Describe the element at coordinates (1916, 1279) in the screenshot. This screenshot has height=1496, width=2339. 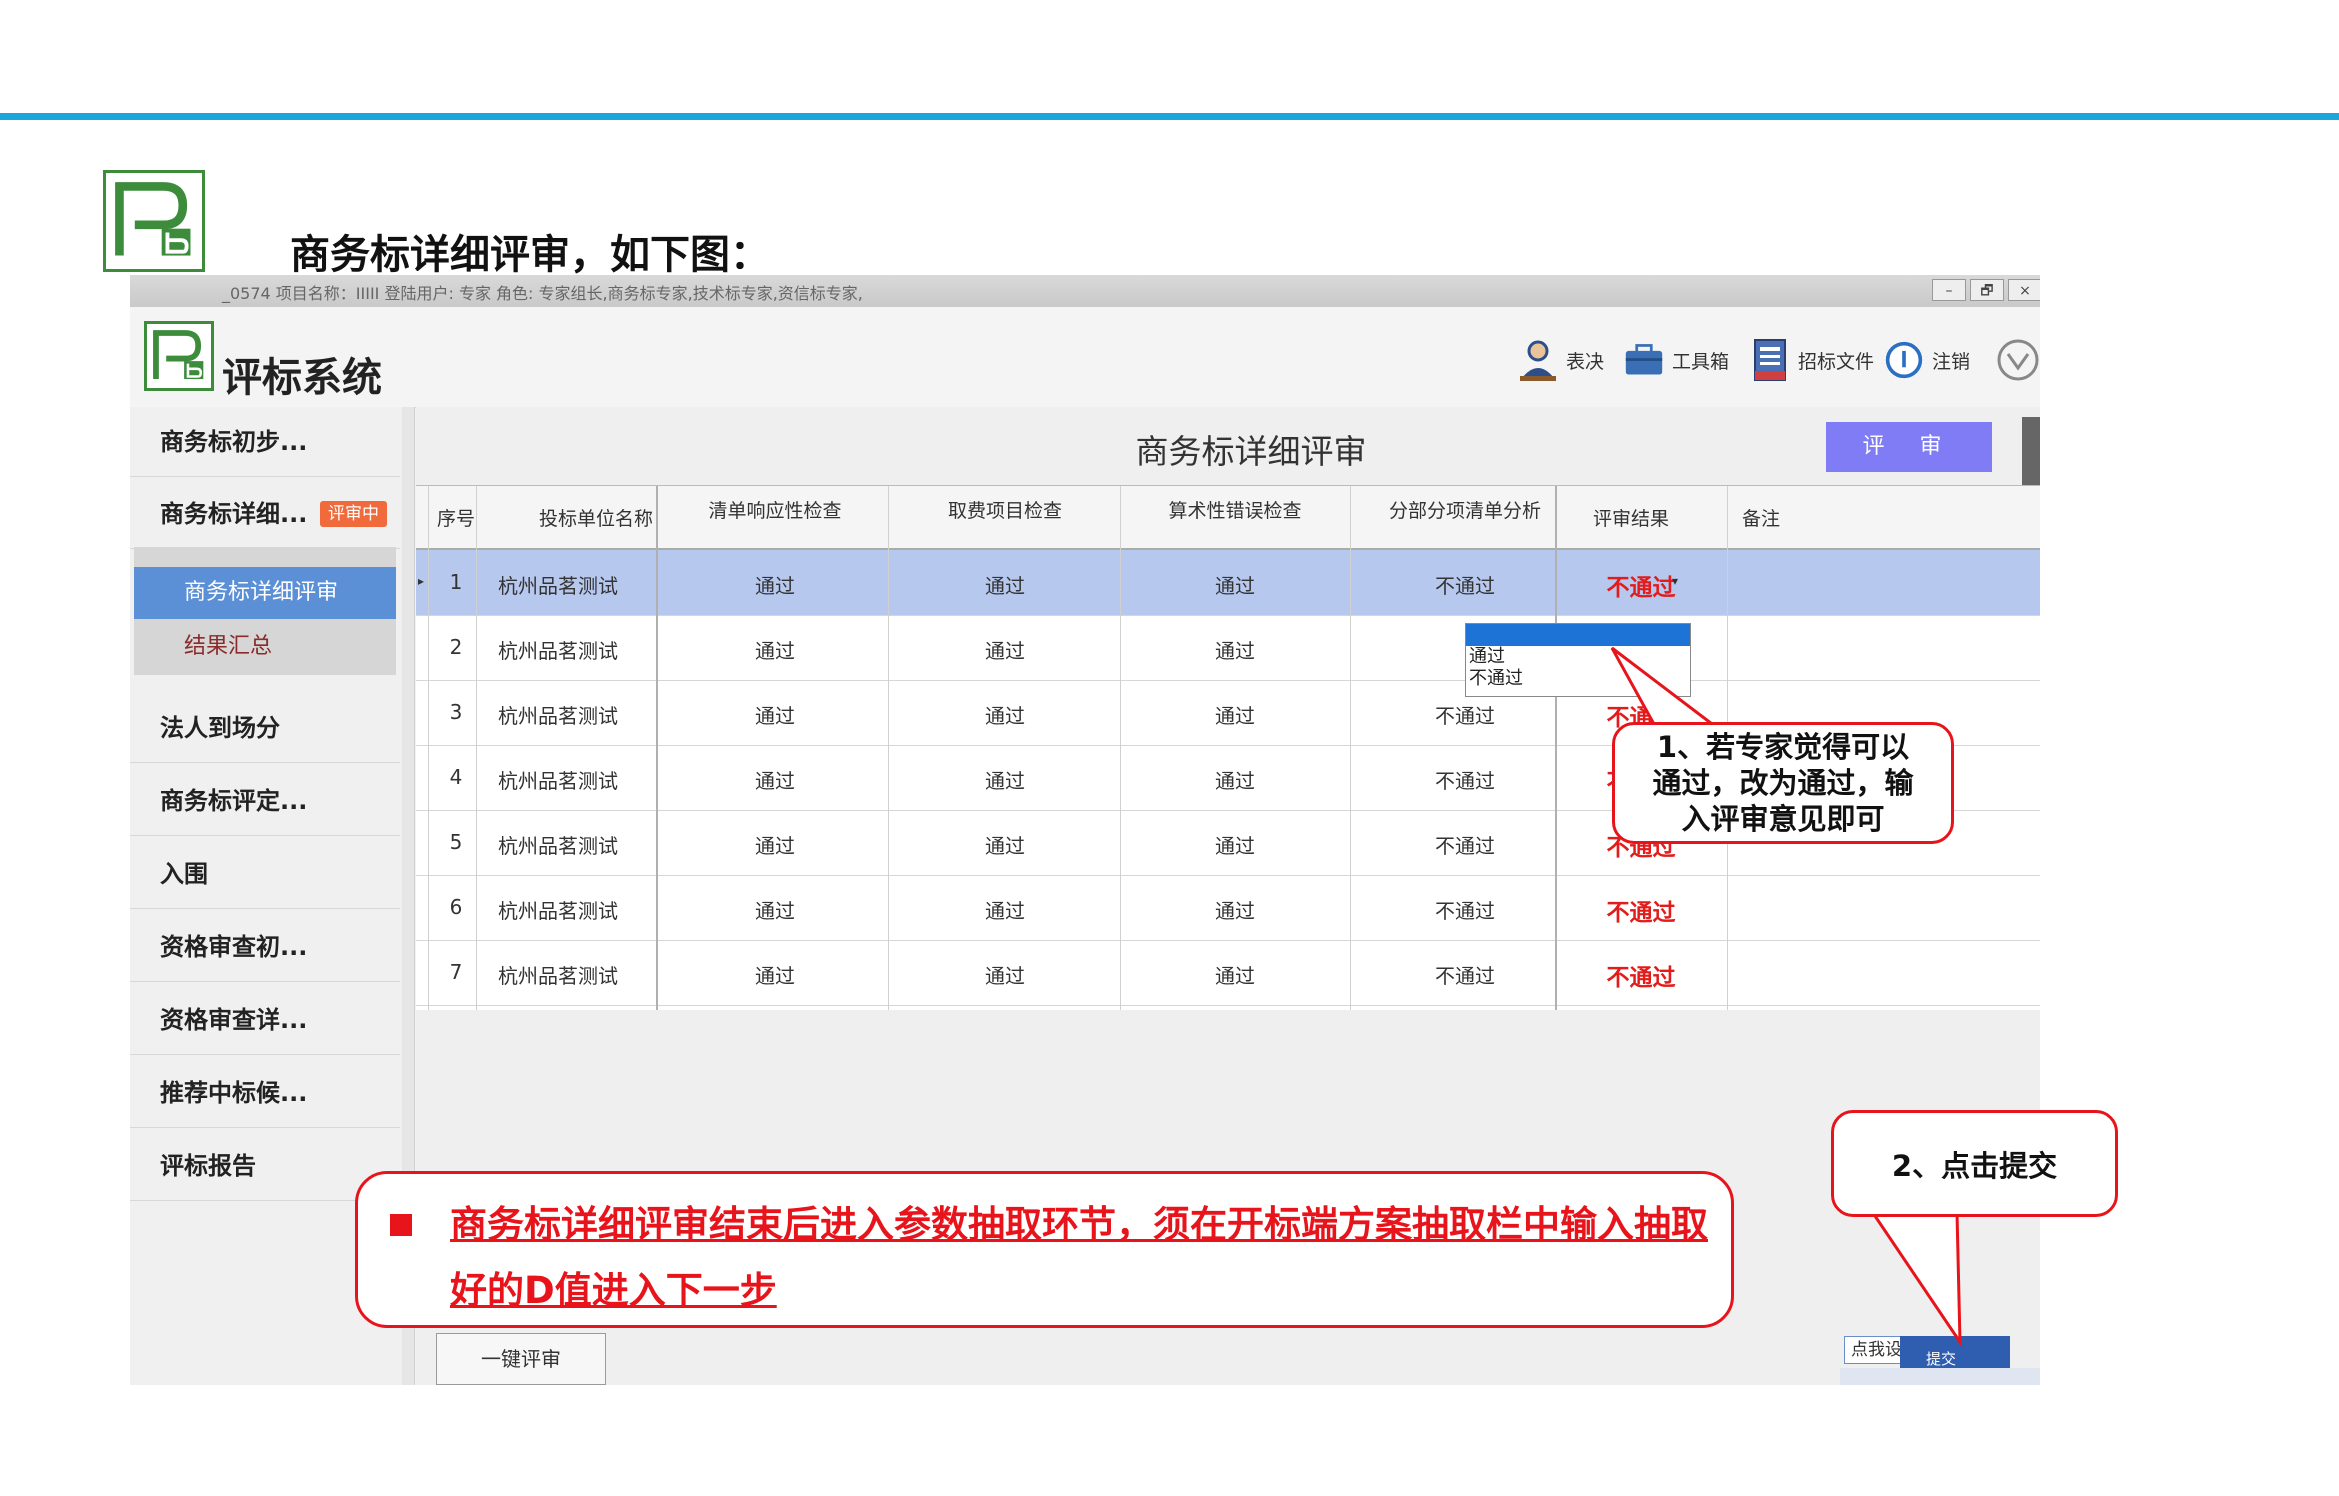
I see `callout-pointer` at that location.